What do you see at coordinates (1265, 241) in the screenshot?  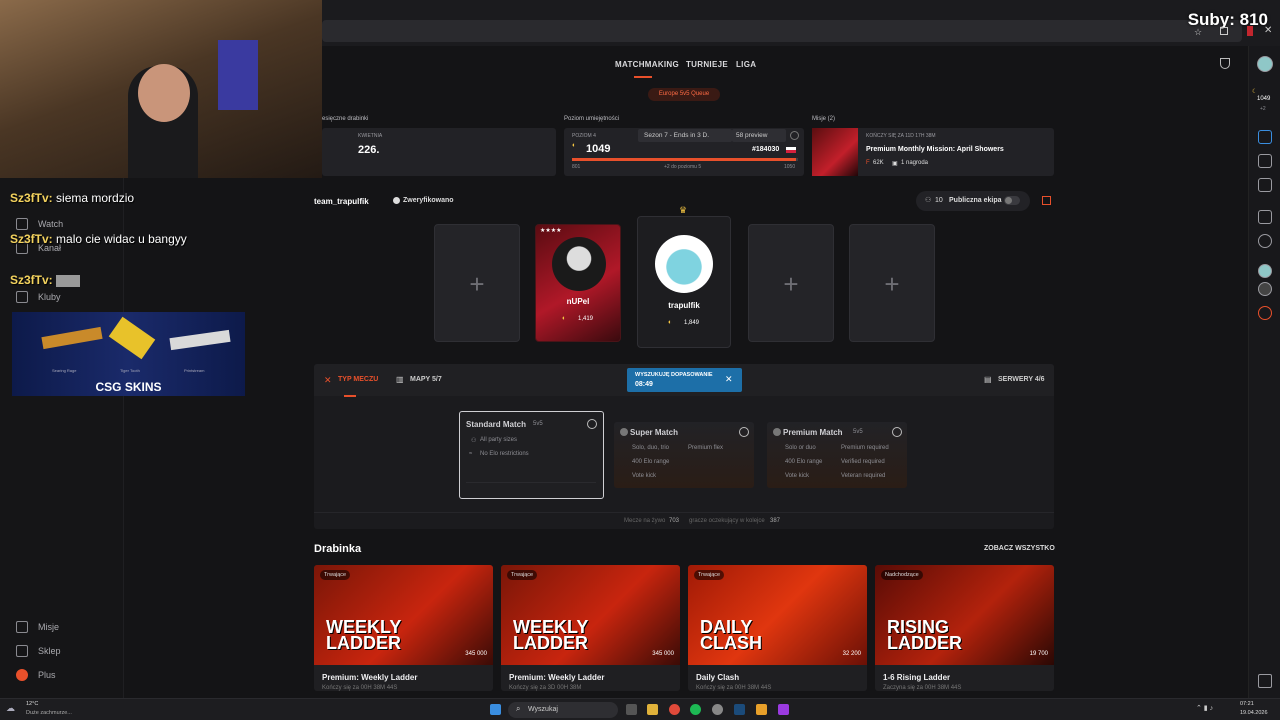 I see `add-icon` at bounding box center [1265, 241].